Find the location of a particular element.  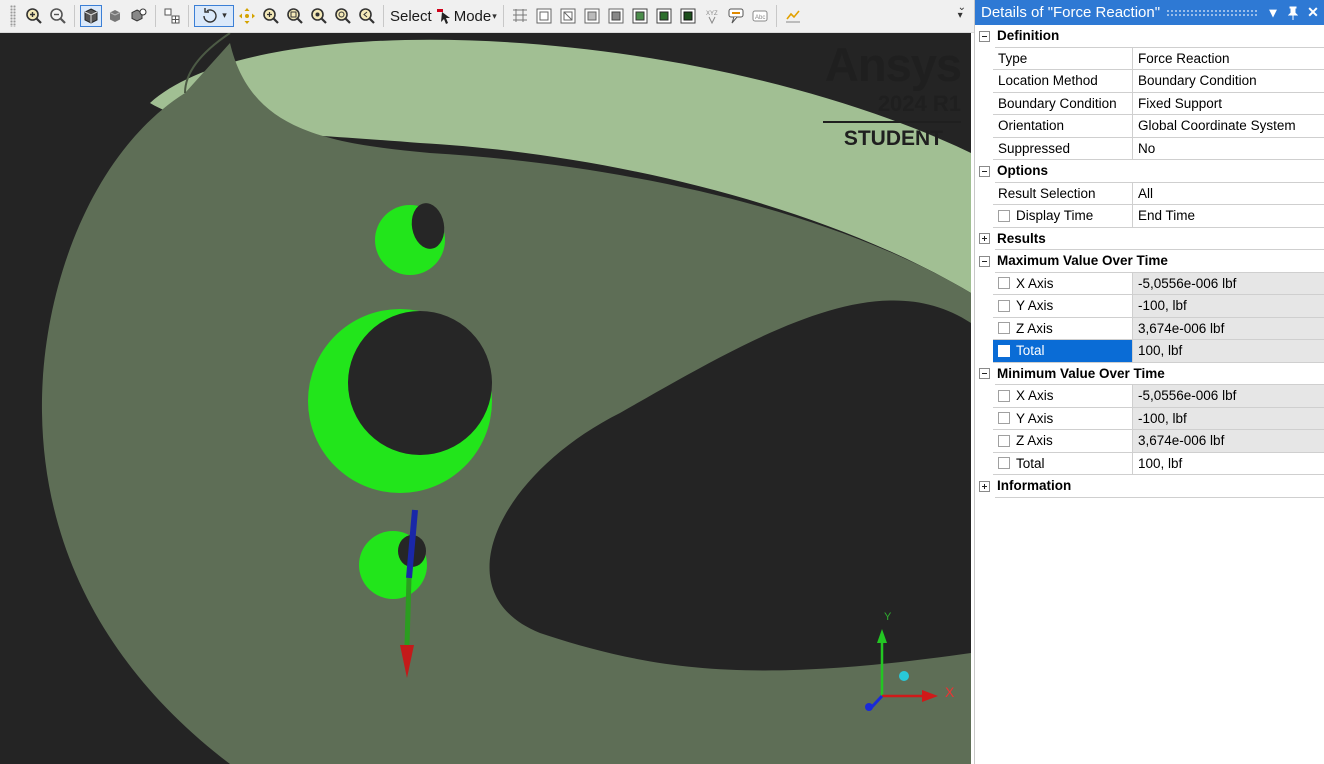

select-face-button is located at coordinates (592, 16).